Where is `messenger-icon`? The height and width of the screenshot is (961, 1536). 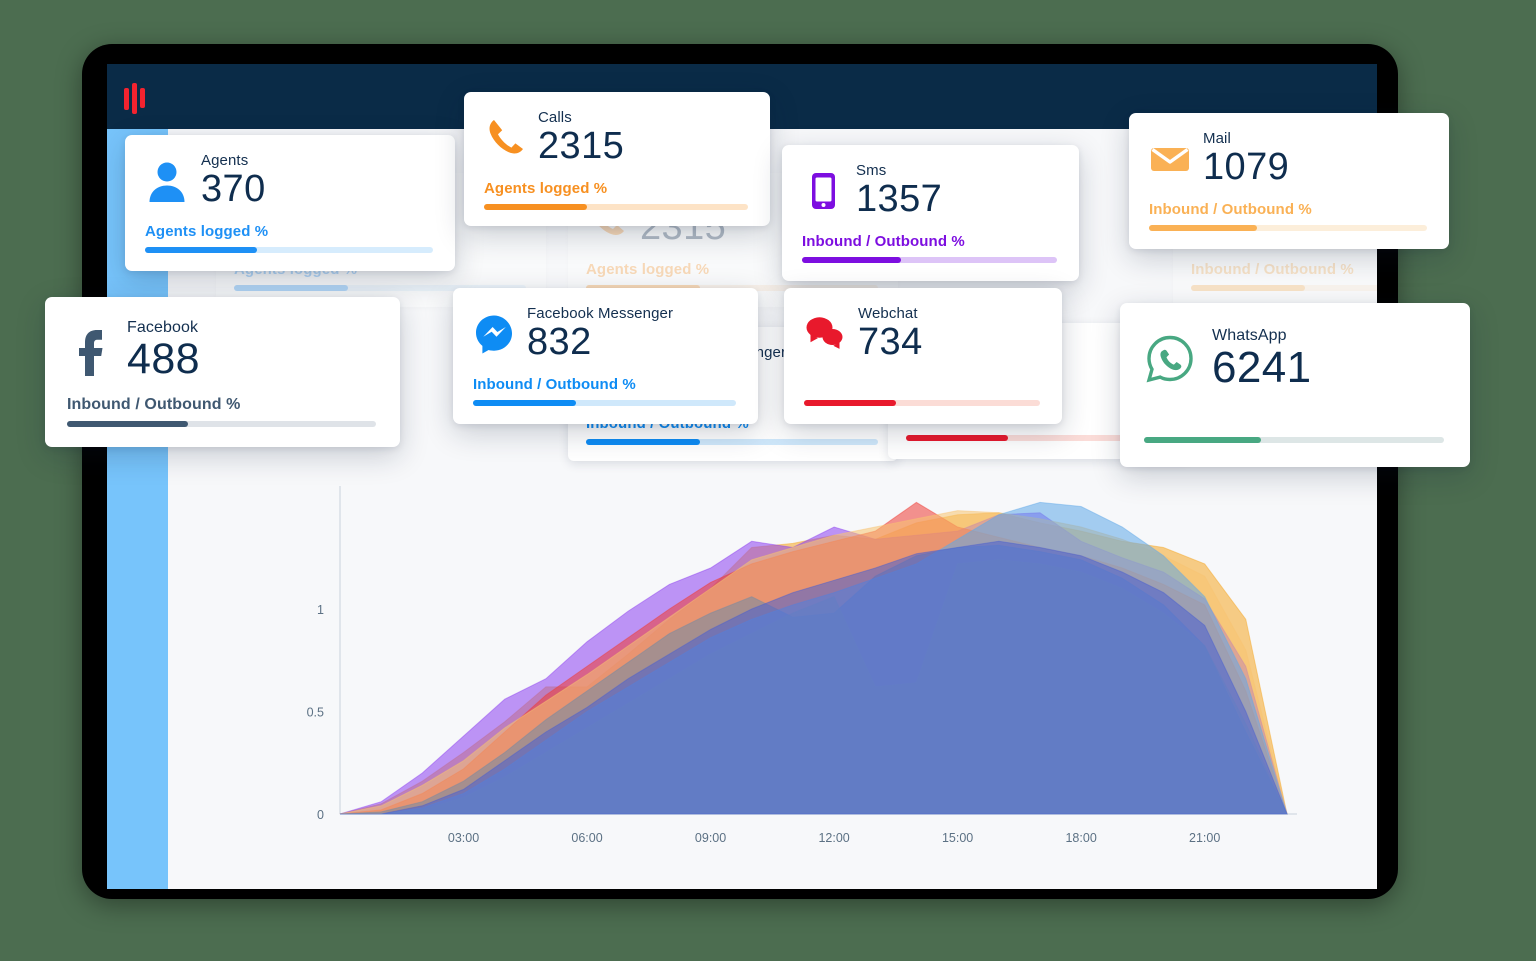
messenger-icon is located at coordinates (494, 334).